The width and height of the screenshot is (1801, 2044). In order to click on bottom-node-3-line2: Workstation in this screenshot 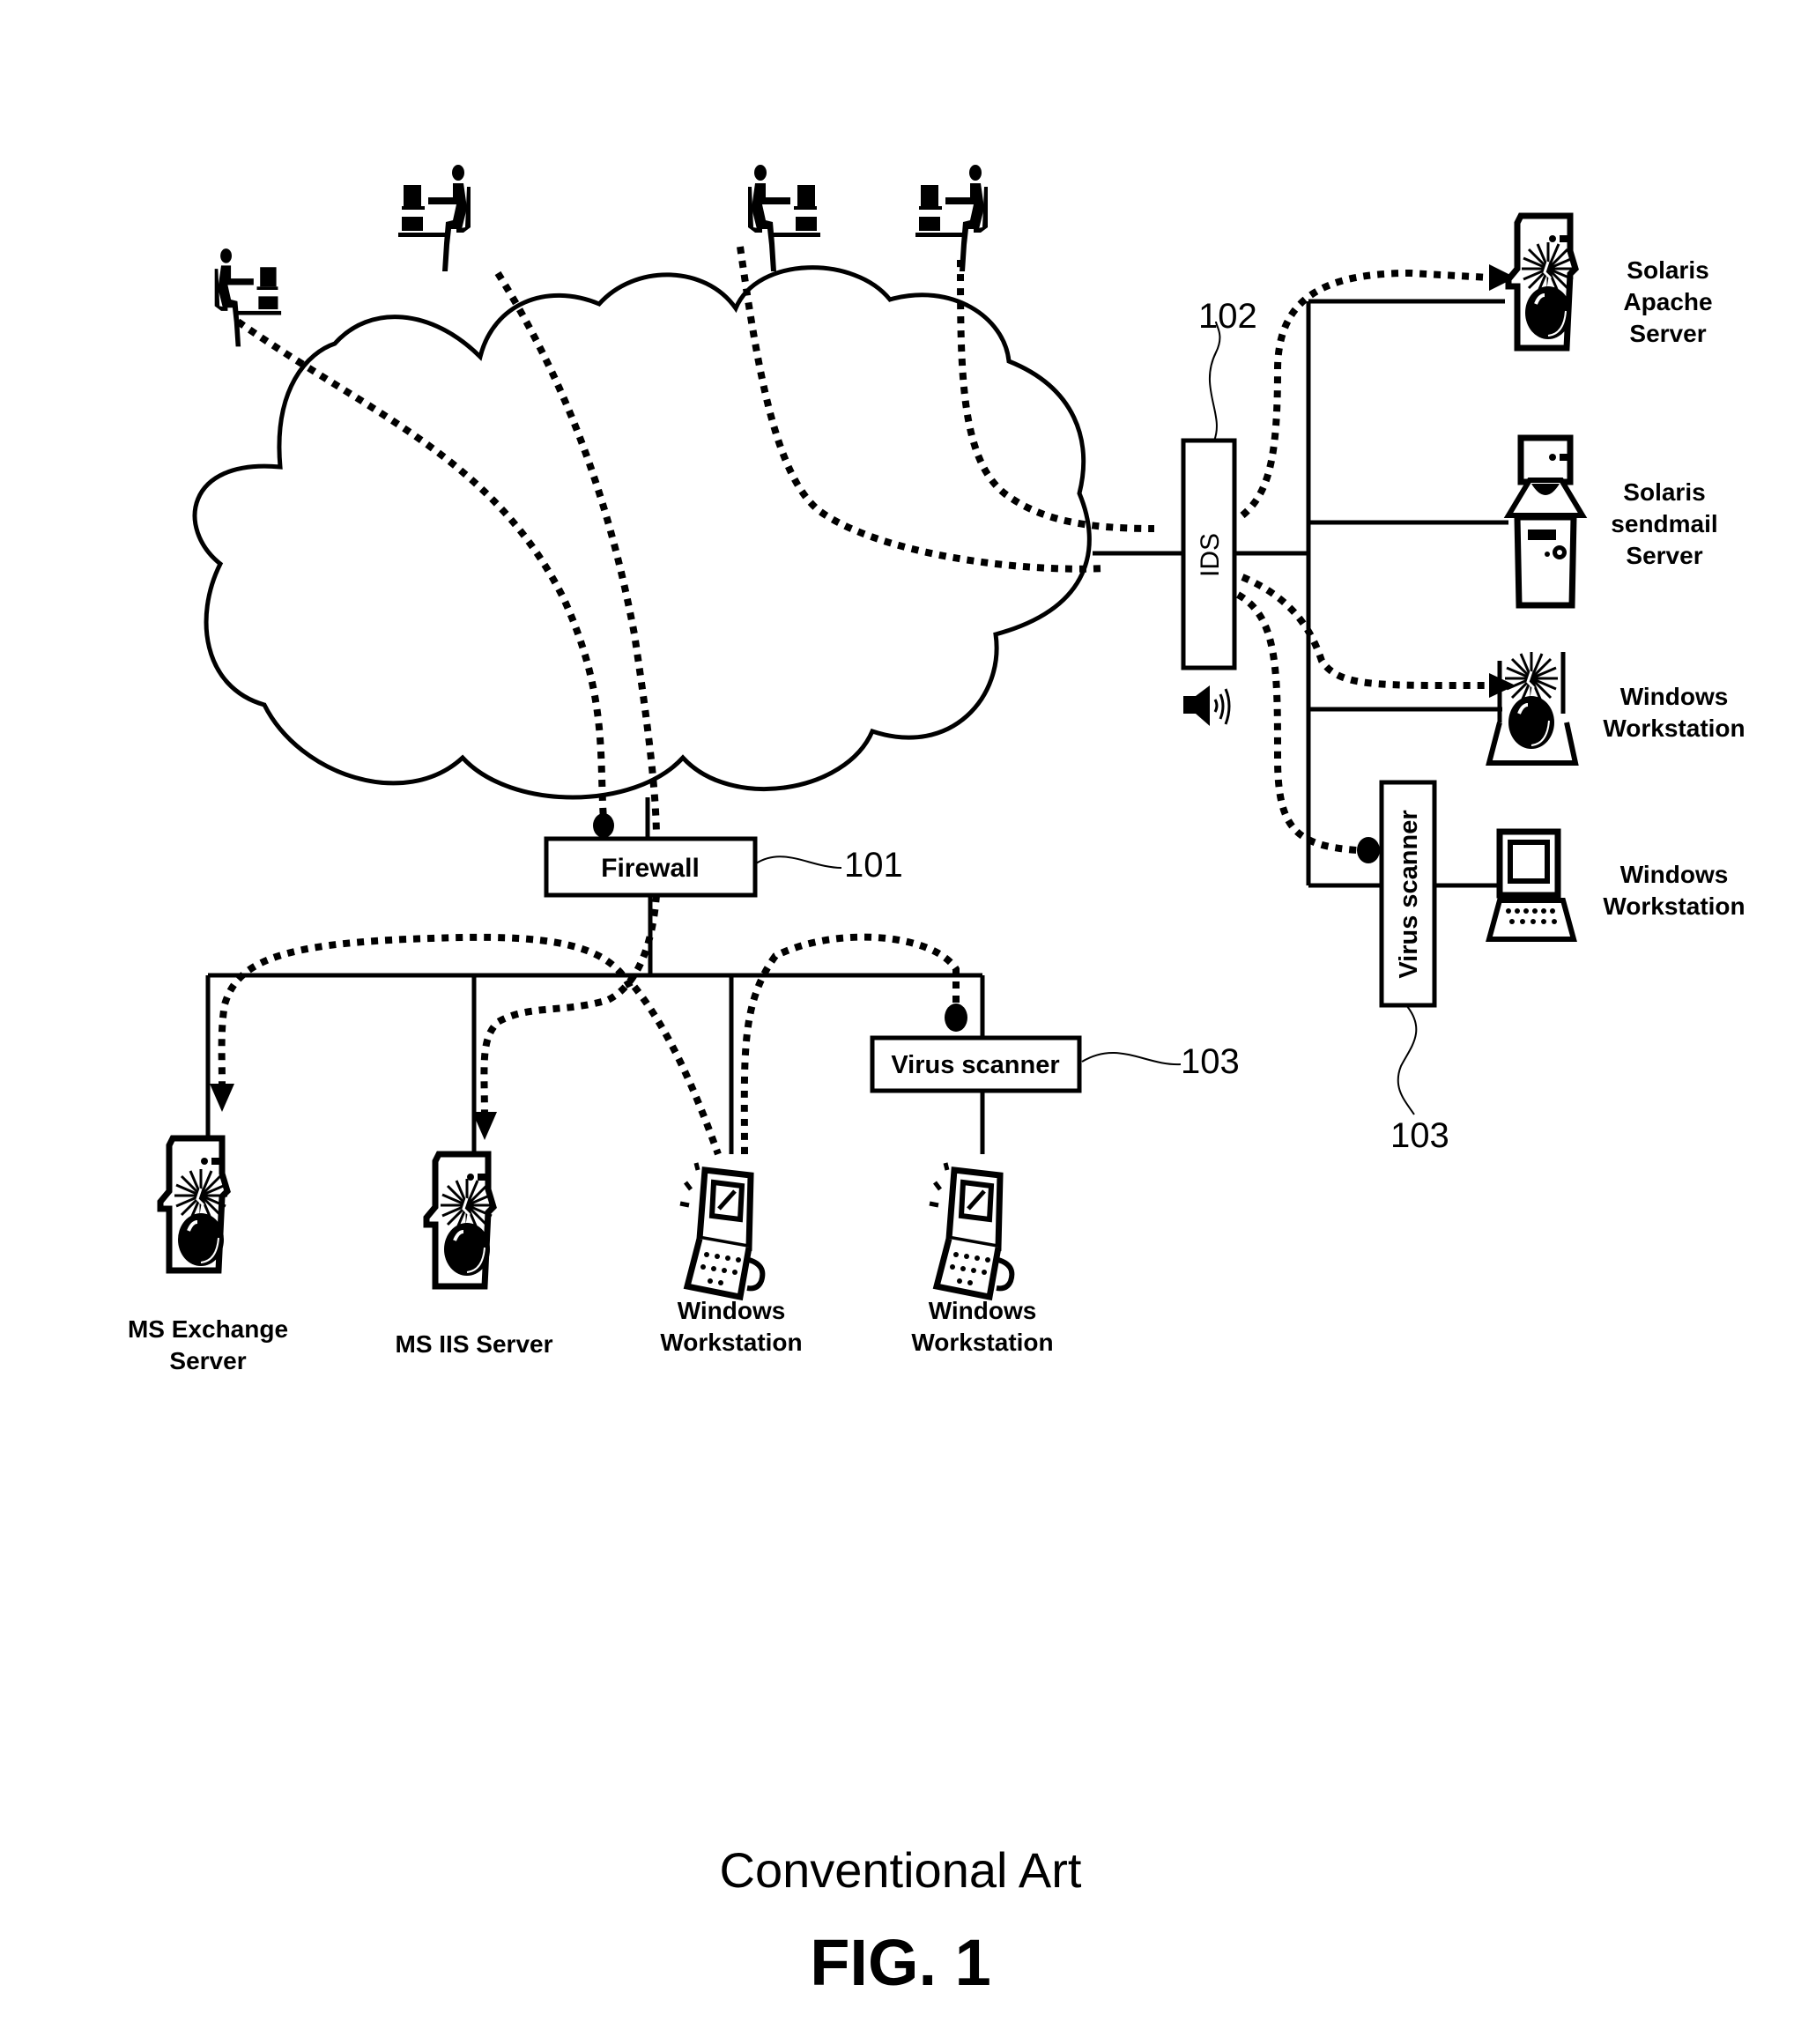, I will do `click(731, 1342)`.